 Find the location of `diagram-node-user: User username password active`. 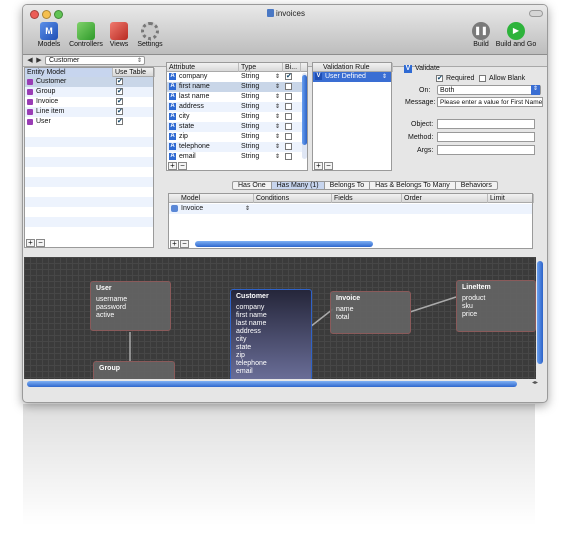

diagram-node-user: User username password active is located at coordinates (130, 306).